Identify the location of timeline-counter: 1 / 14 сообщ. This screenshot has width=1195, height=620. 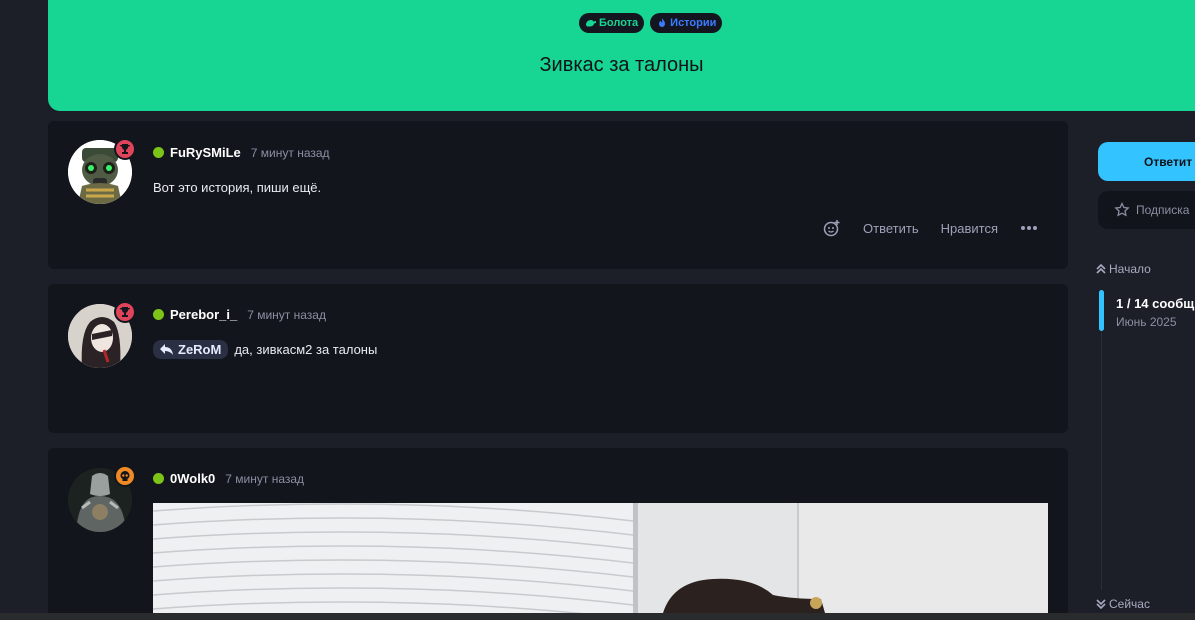
(1155, 303).